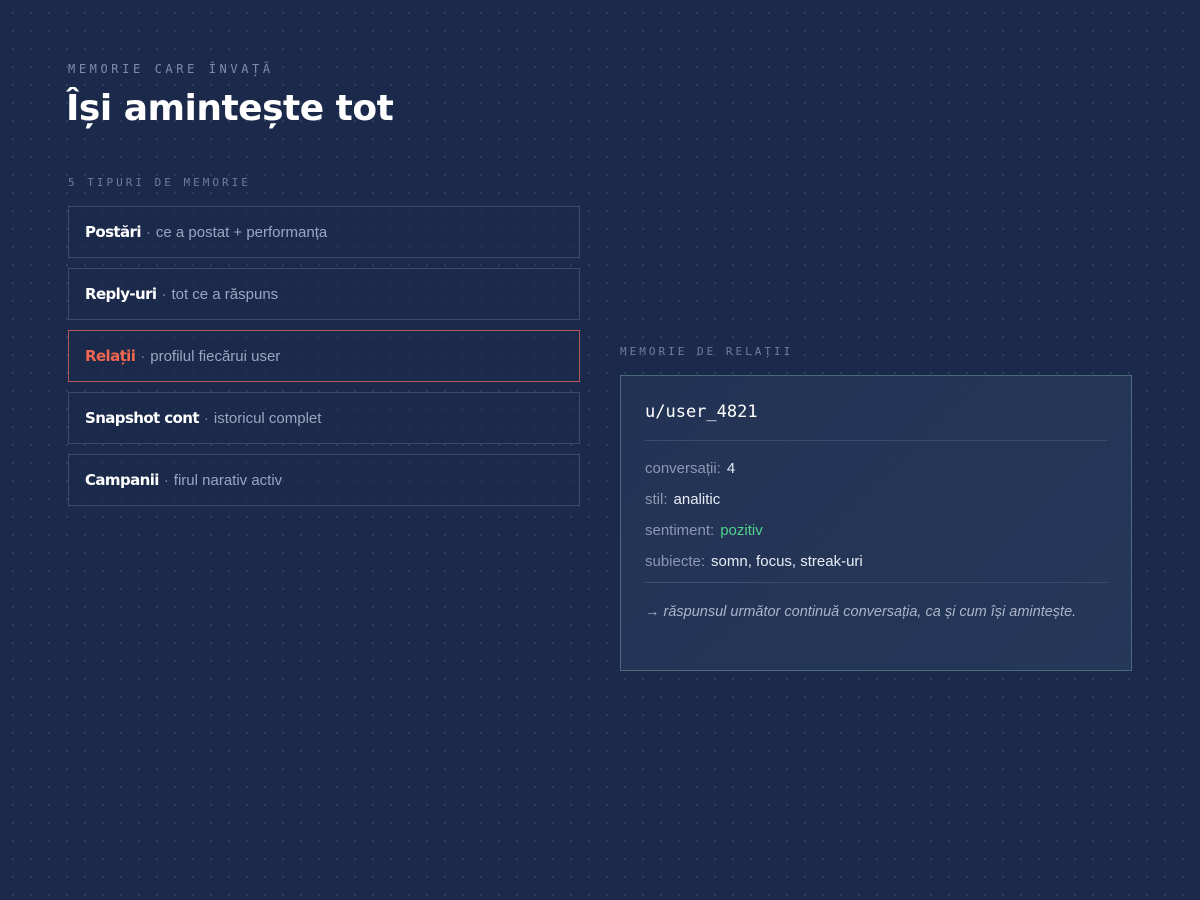 This screenshot has width=1200, height=900. I want to click on memory-type-snapshot-cont: Snapshot cont · istoricul complet, so click(324, 418).